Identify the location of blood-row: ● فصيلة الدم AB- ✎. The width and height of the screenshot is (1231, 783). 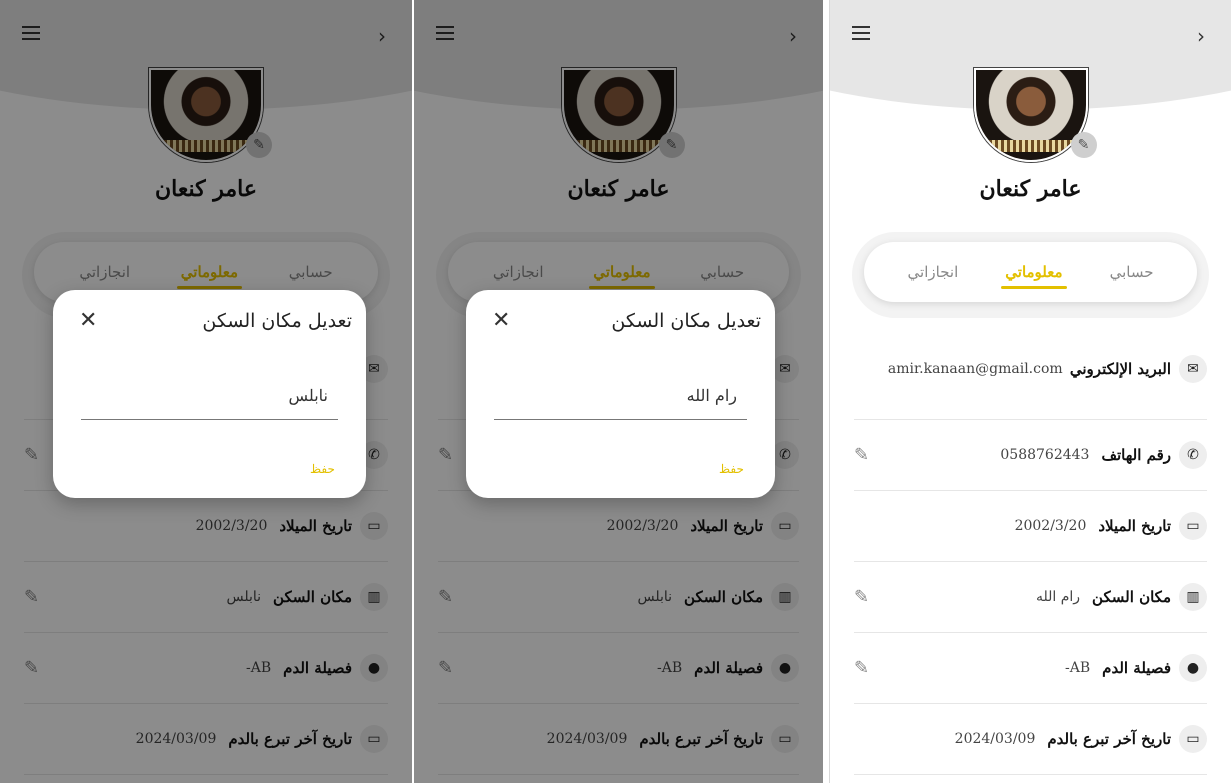
(1030, 668).